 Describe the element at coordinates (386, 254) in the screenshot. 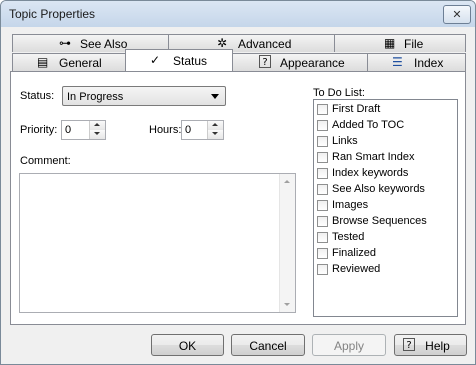

I see `todo-item-finalized: Finalized` at that location.